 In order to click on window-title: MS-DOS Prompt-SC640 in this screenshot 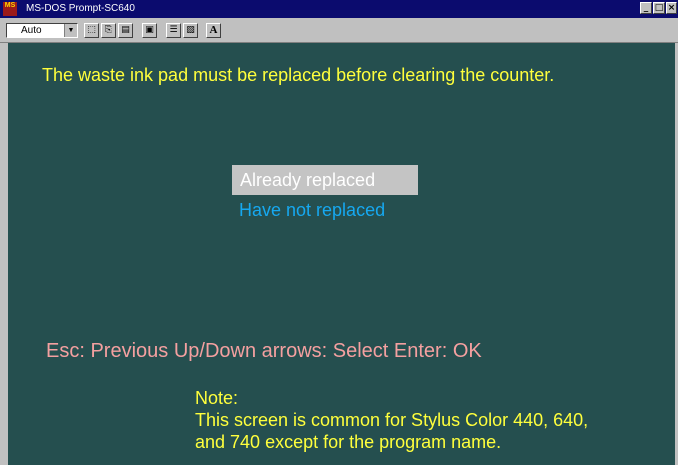, I will do `click(80, 8)`.